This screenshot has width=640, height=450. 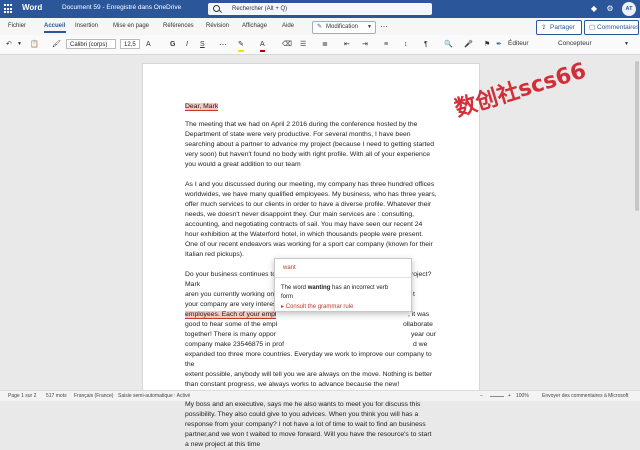 I want to click on tab-affichage: Affichage, so click(x=254, y=26).